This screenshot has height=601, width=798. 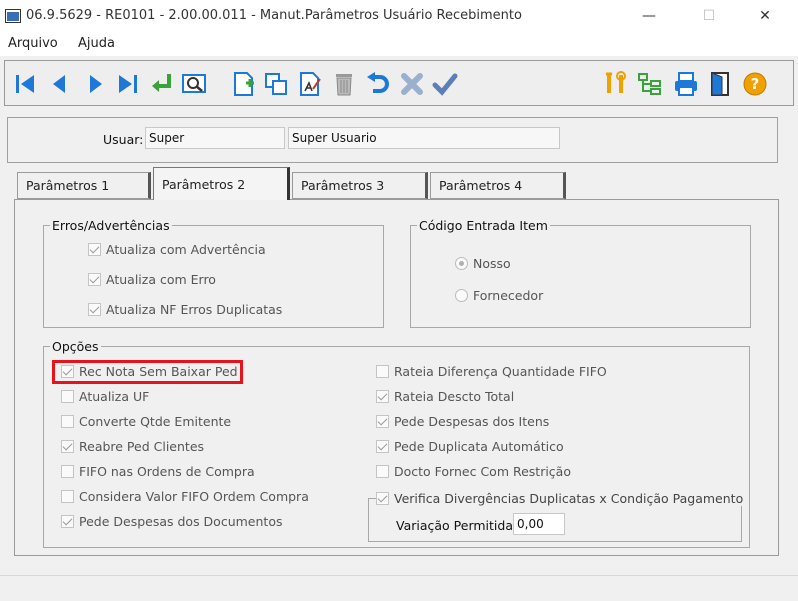 I want to click on menu-arquivo: Arquivo, so click(x=33, y=43).